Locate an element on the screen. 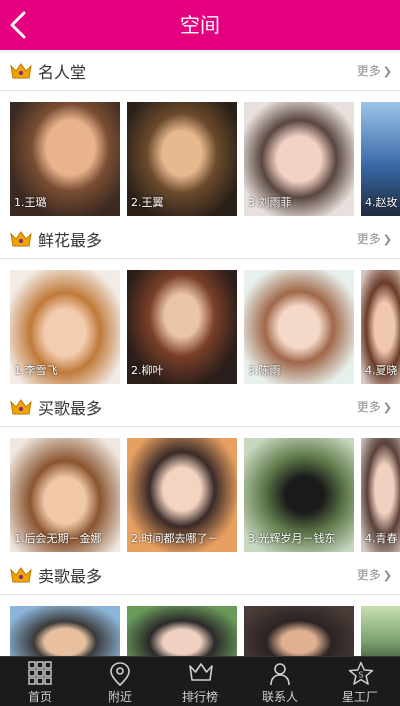 The image size is (400, 706). photo-label: 1.李雪飞 is located at coordinates (36, 370).